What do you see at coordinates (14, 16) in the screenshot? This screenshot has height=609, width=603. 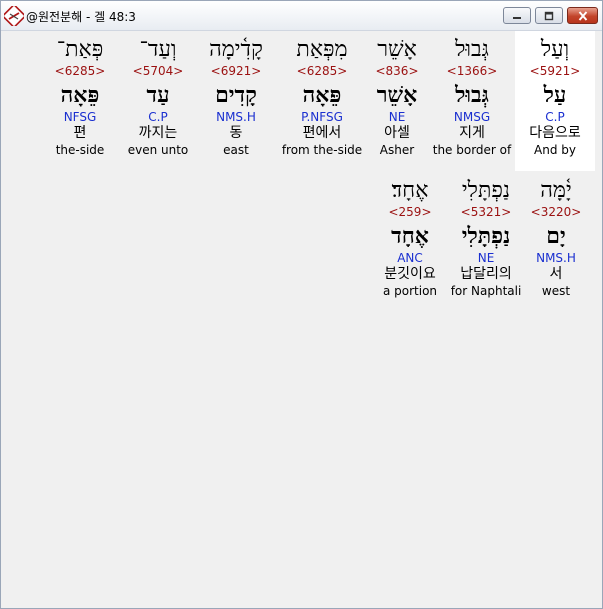 I see `app-logo-icon` at bounding box center [14, 16].